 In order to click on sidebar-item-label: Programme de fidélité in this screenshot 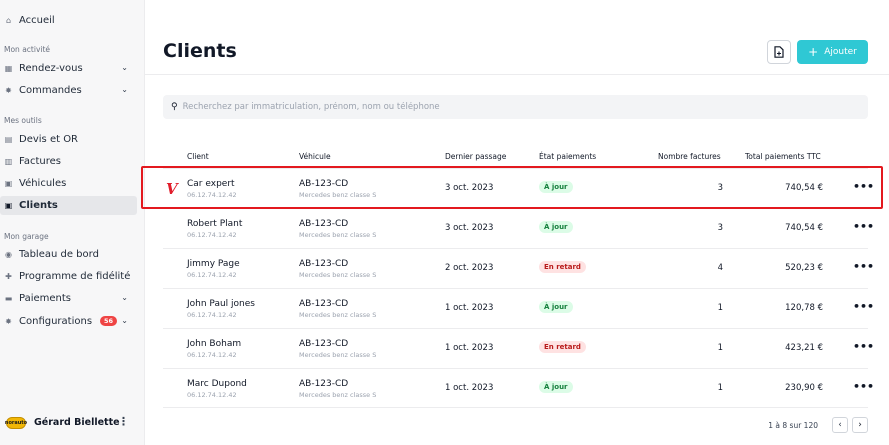, I will do `click(75, 276)`.